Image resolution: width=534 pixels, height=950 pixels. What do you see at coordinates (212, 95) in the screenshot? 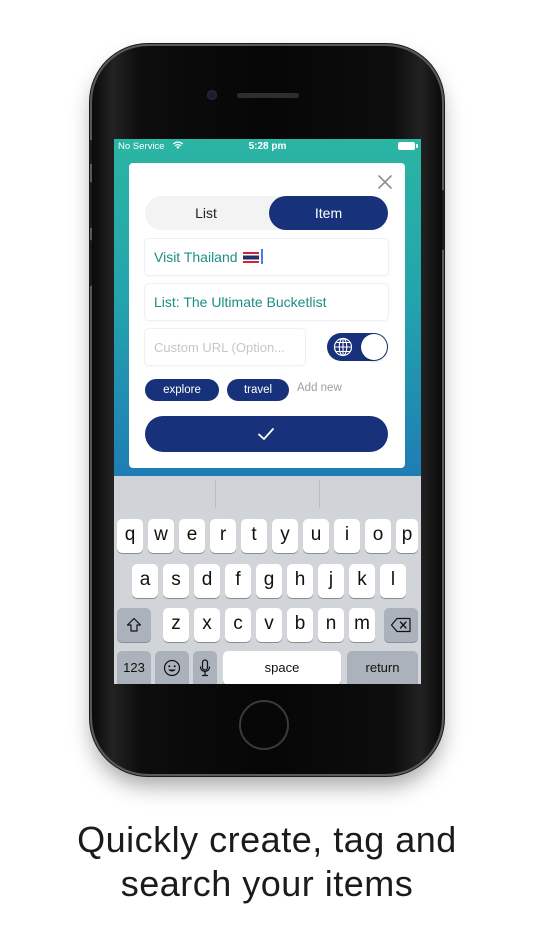
I see `front-camera` at bounding box center [212, 95].